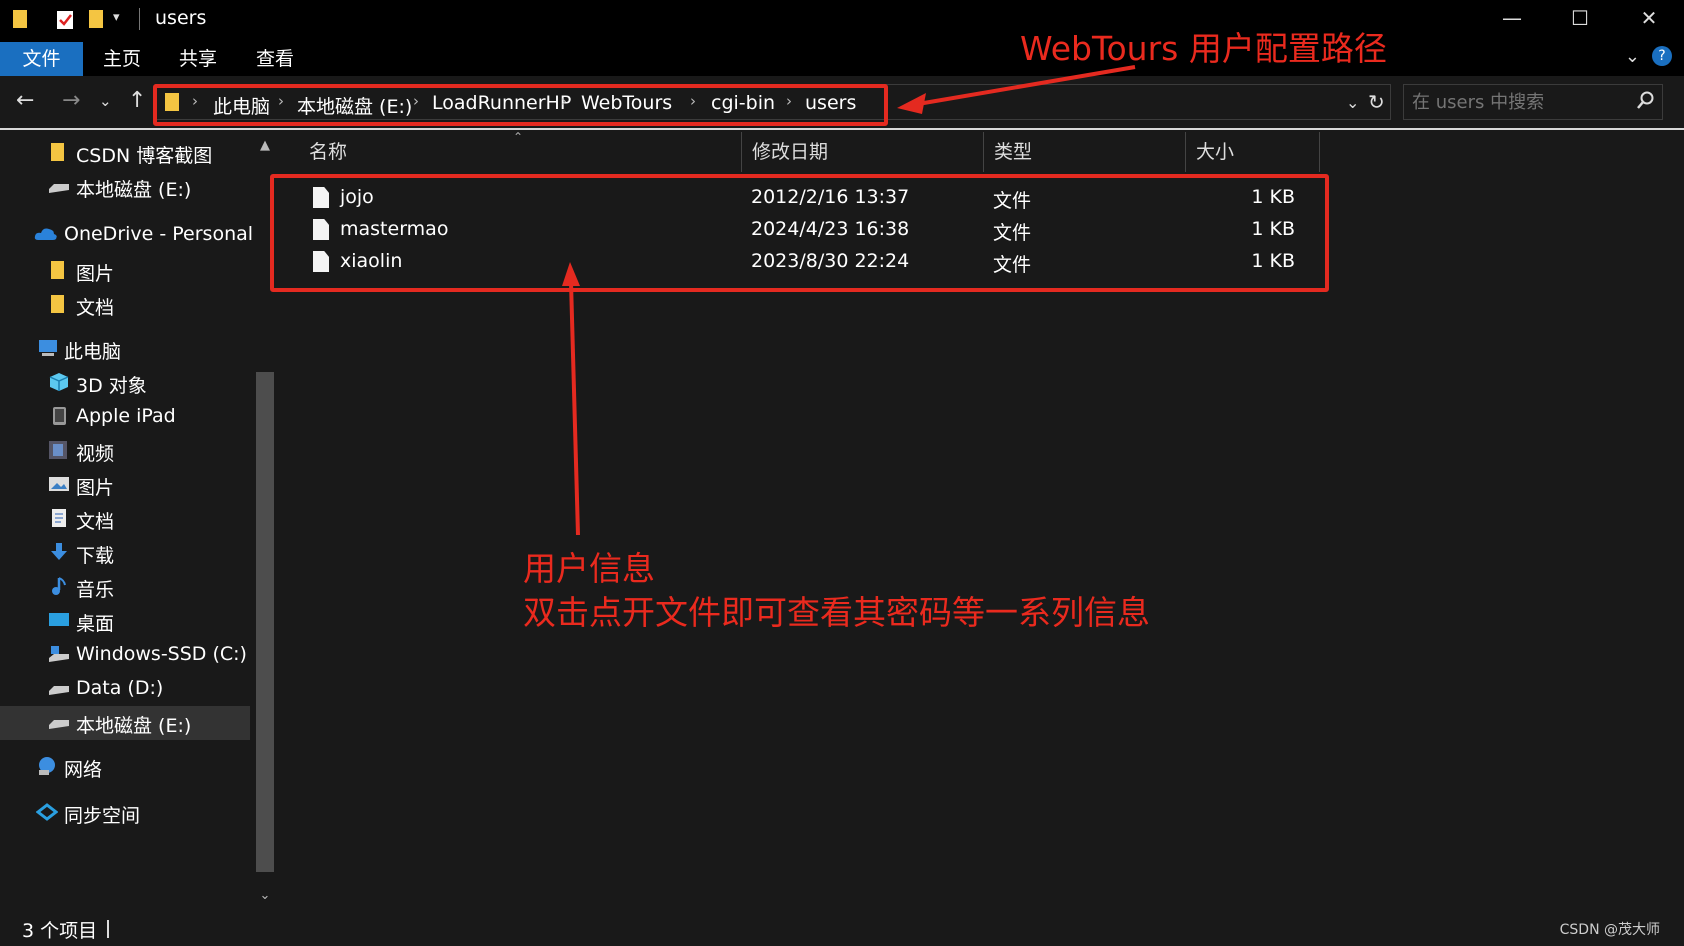 The width and height of the screenshot is (1684, 946). Describe the element at coordinates (95, 624) in the screenshot. I see `sidebar-item-label: 桌面` at that location.